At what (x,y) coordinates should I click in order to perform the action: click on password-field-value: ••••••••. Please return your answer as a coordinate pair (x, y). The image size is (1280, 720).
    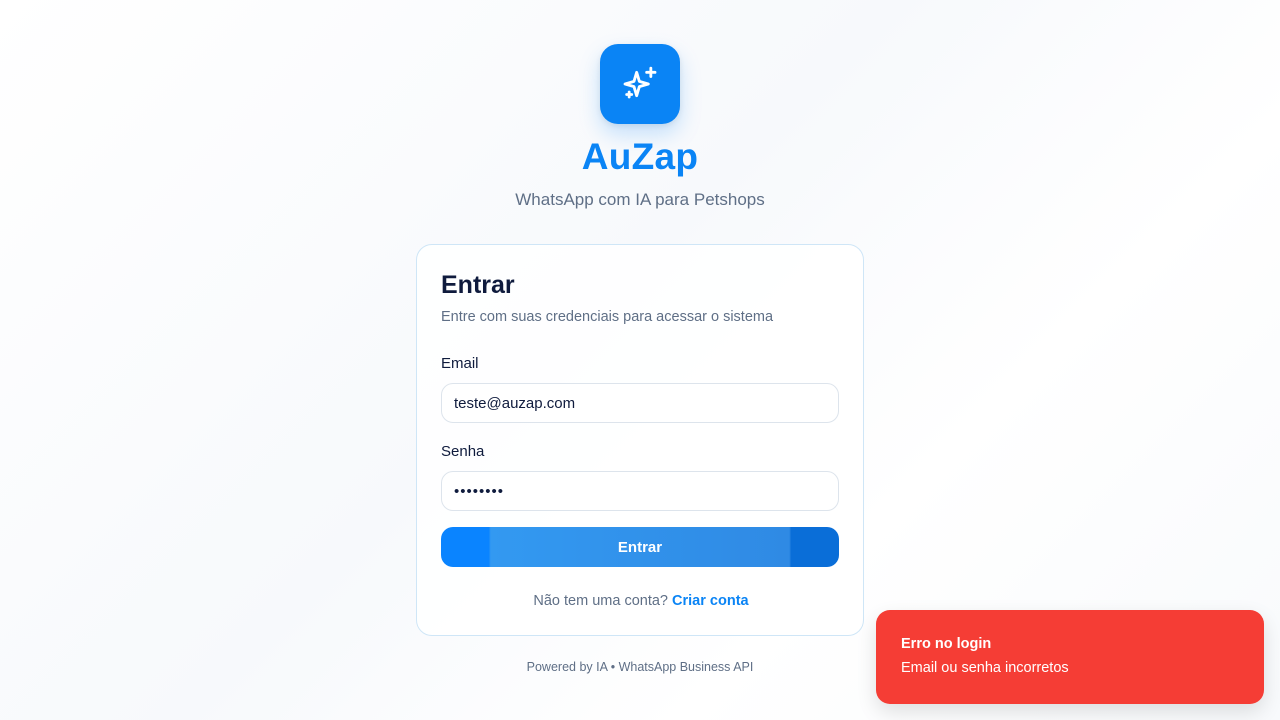
    Looking at the image, I should click on (479, 491).